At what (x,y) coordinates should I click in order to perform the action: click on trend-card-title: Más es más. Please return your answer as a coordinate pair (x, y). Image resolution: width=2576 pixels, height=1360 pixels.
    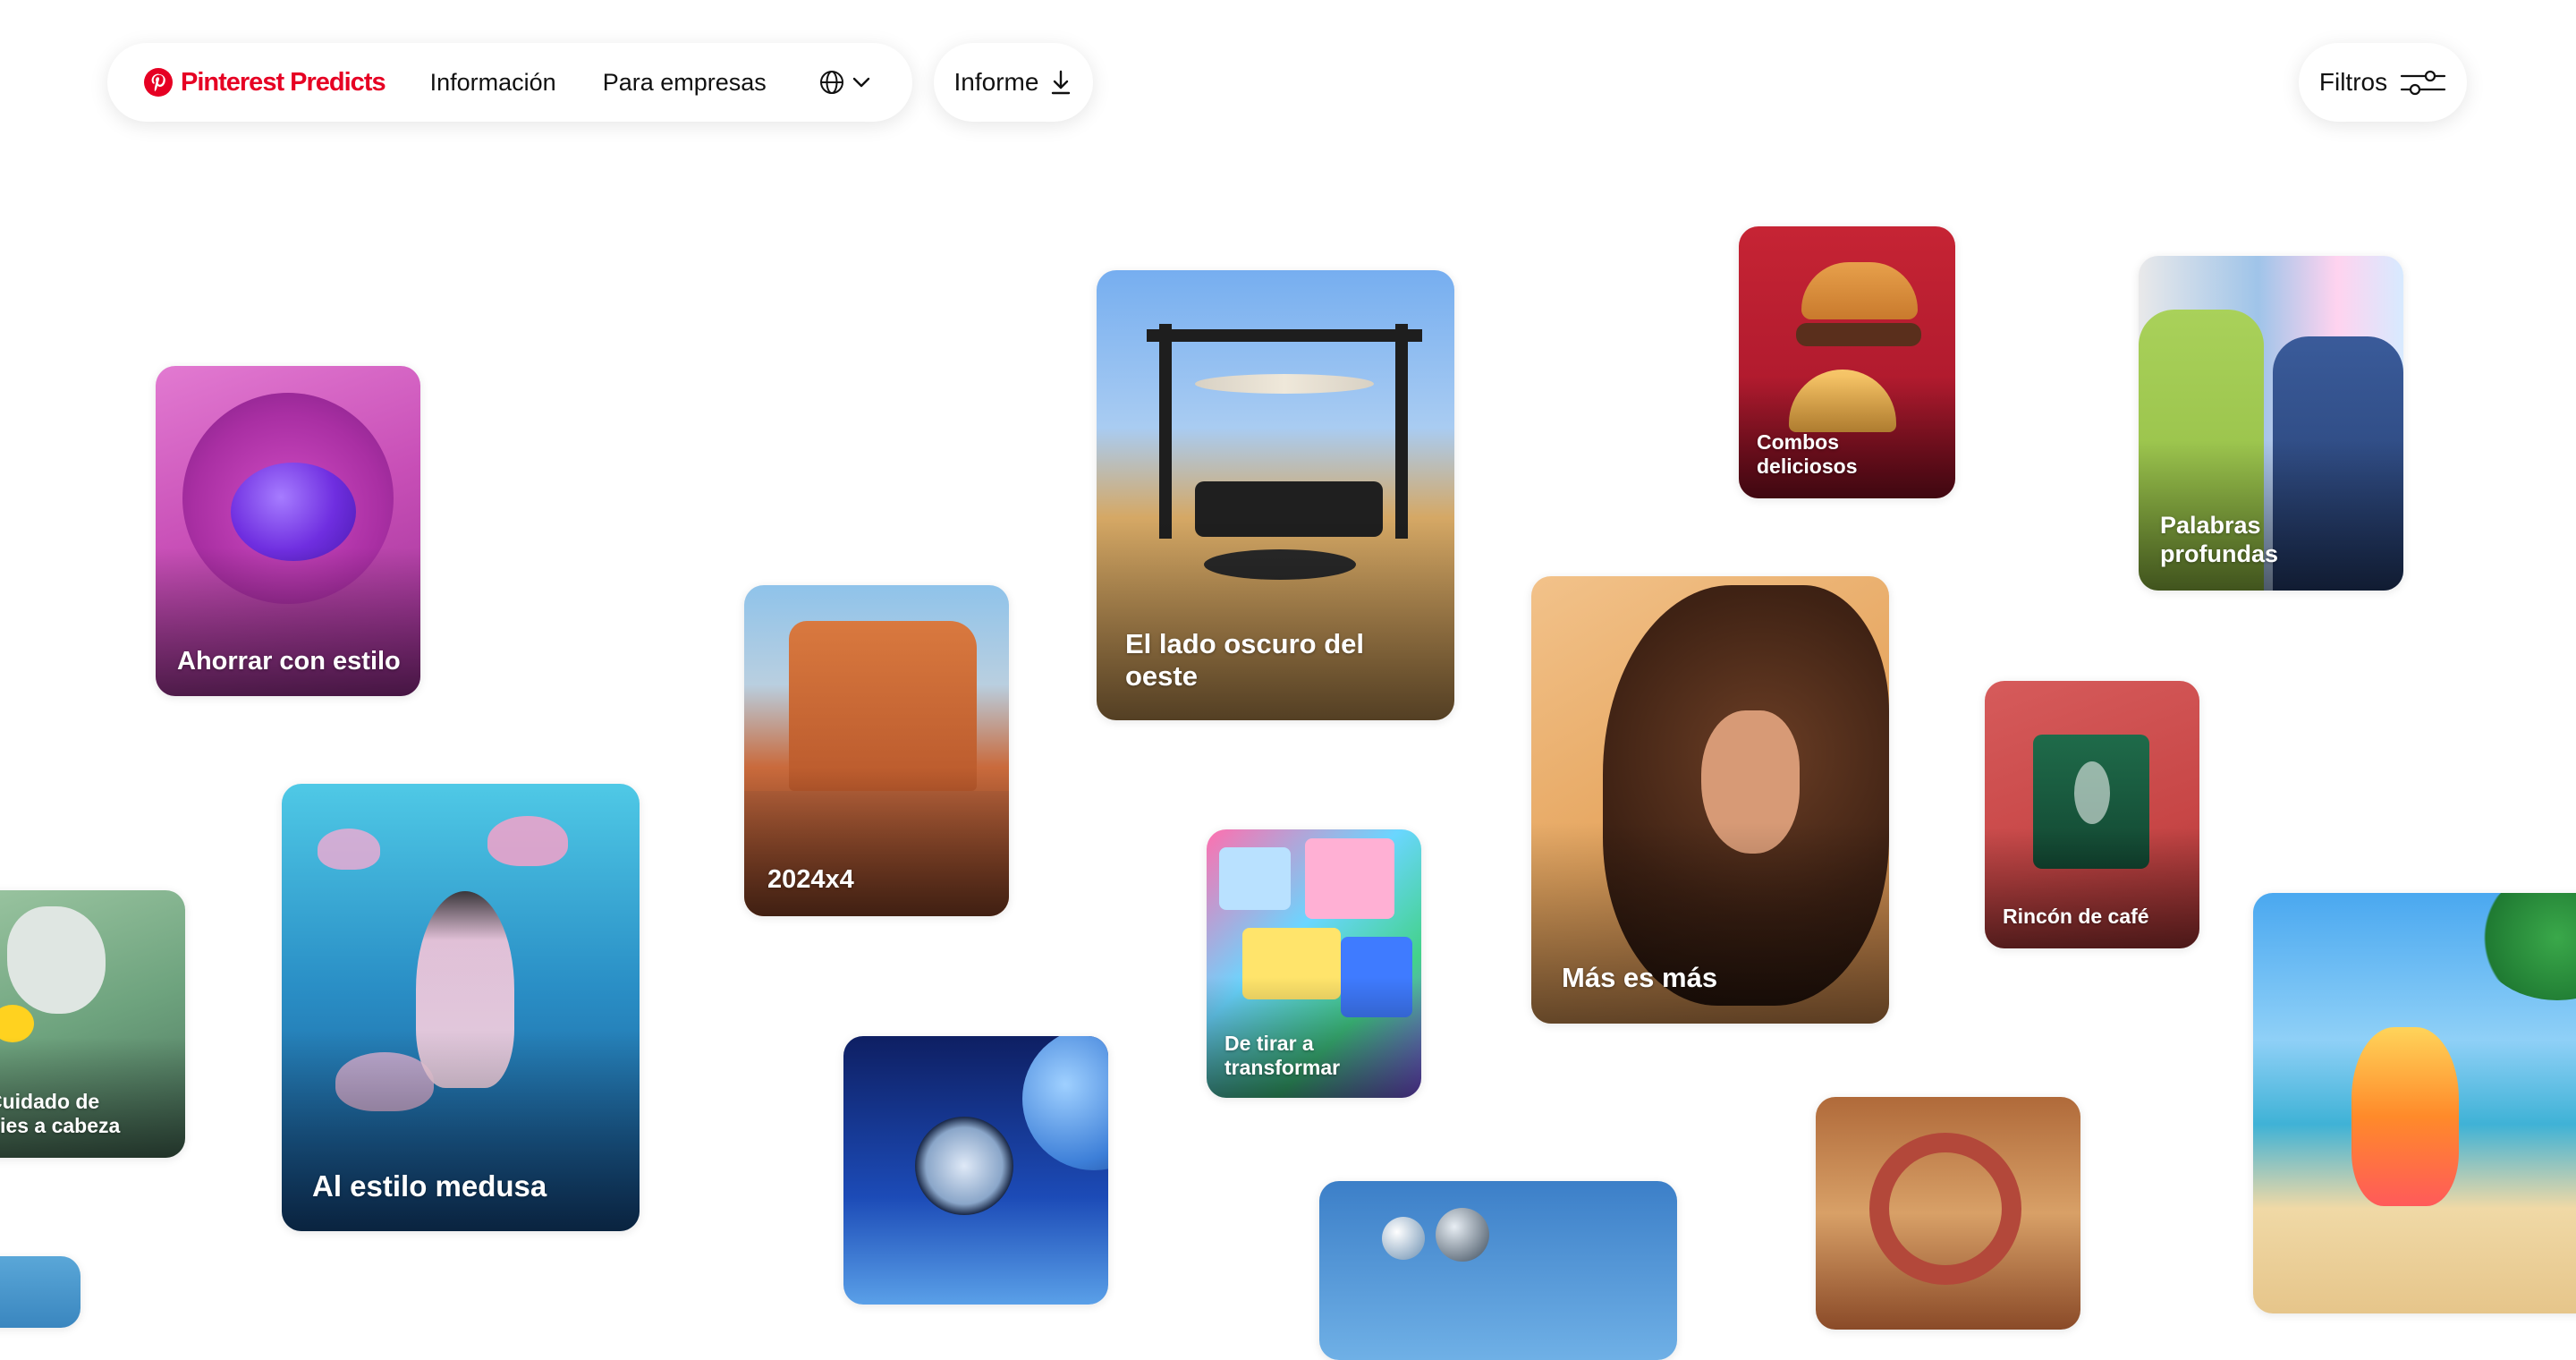
    Looking at the image, I should click on (1640, 978).